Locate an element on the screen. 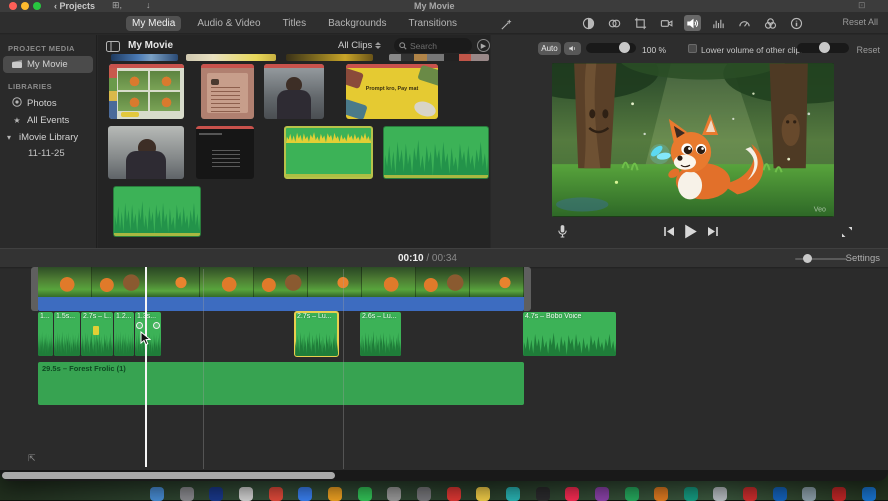  clip-filter-icon is located at coordinates (770, 23).